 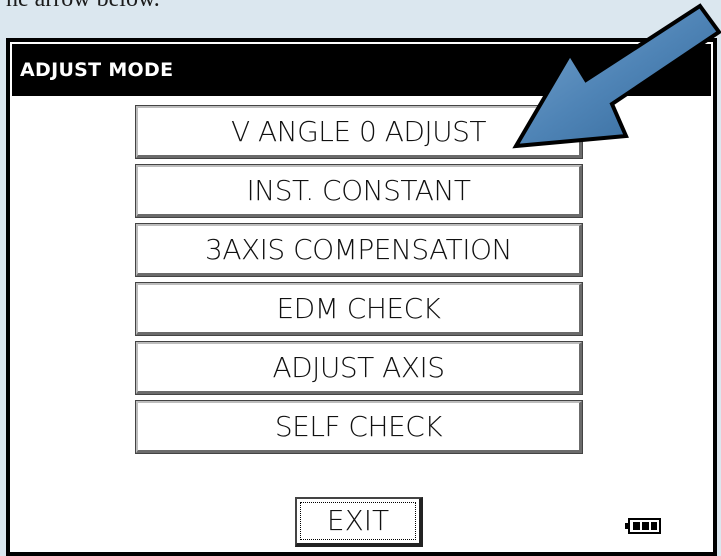 I want to click on adjust-axis-button: ADJUST AXIS, so click(x=359, y=368).